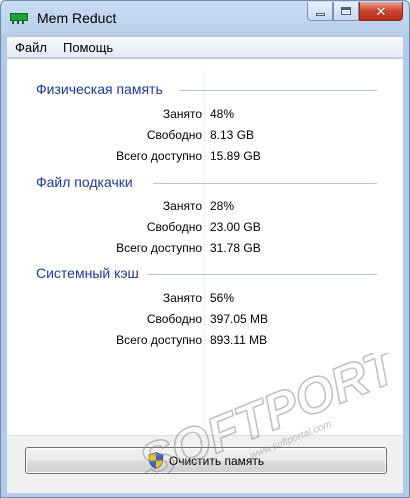  Describe the element at coordinates (205, 47) in the screenshot. I see `menu-bar: Файл Помощь` at that location.